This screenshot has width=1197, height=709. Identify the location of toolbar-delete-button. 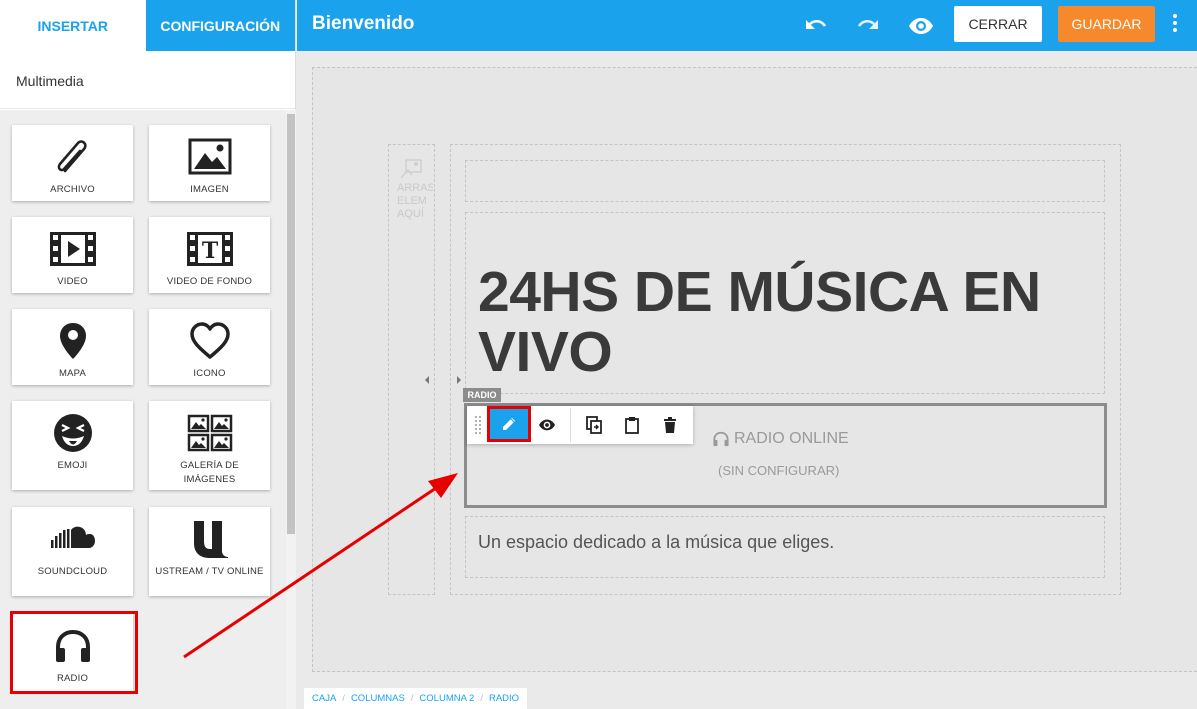
(670, 425).